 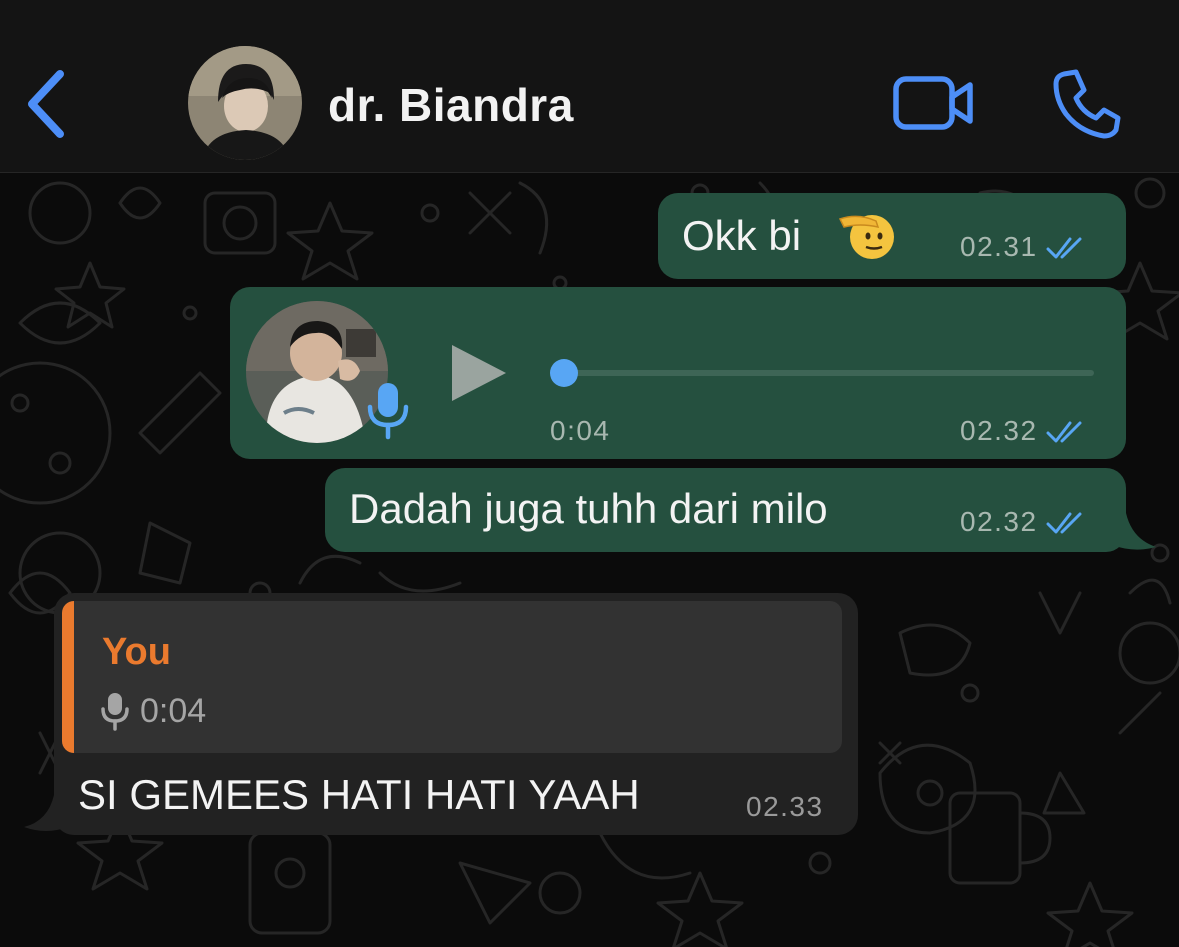 What do you see at coordinates (359, 794) in the screenshot?
I see `message-text: SI GEMEES HATI HATI YAAH` at bounding box center [359, 794].